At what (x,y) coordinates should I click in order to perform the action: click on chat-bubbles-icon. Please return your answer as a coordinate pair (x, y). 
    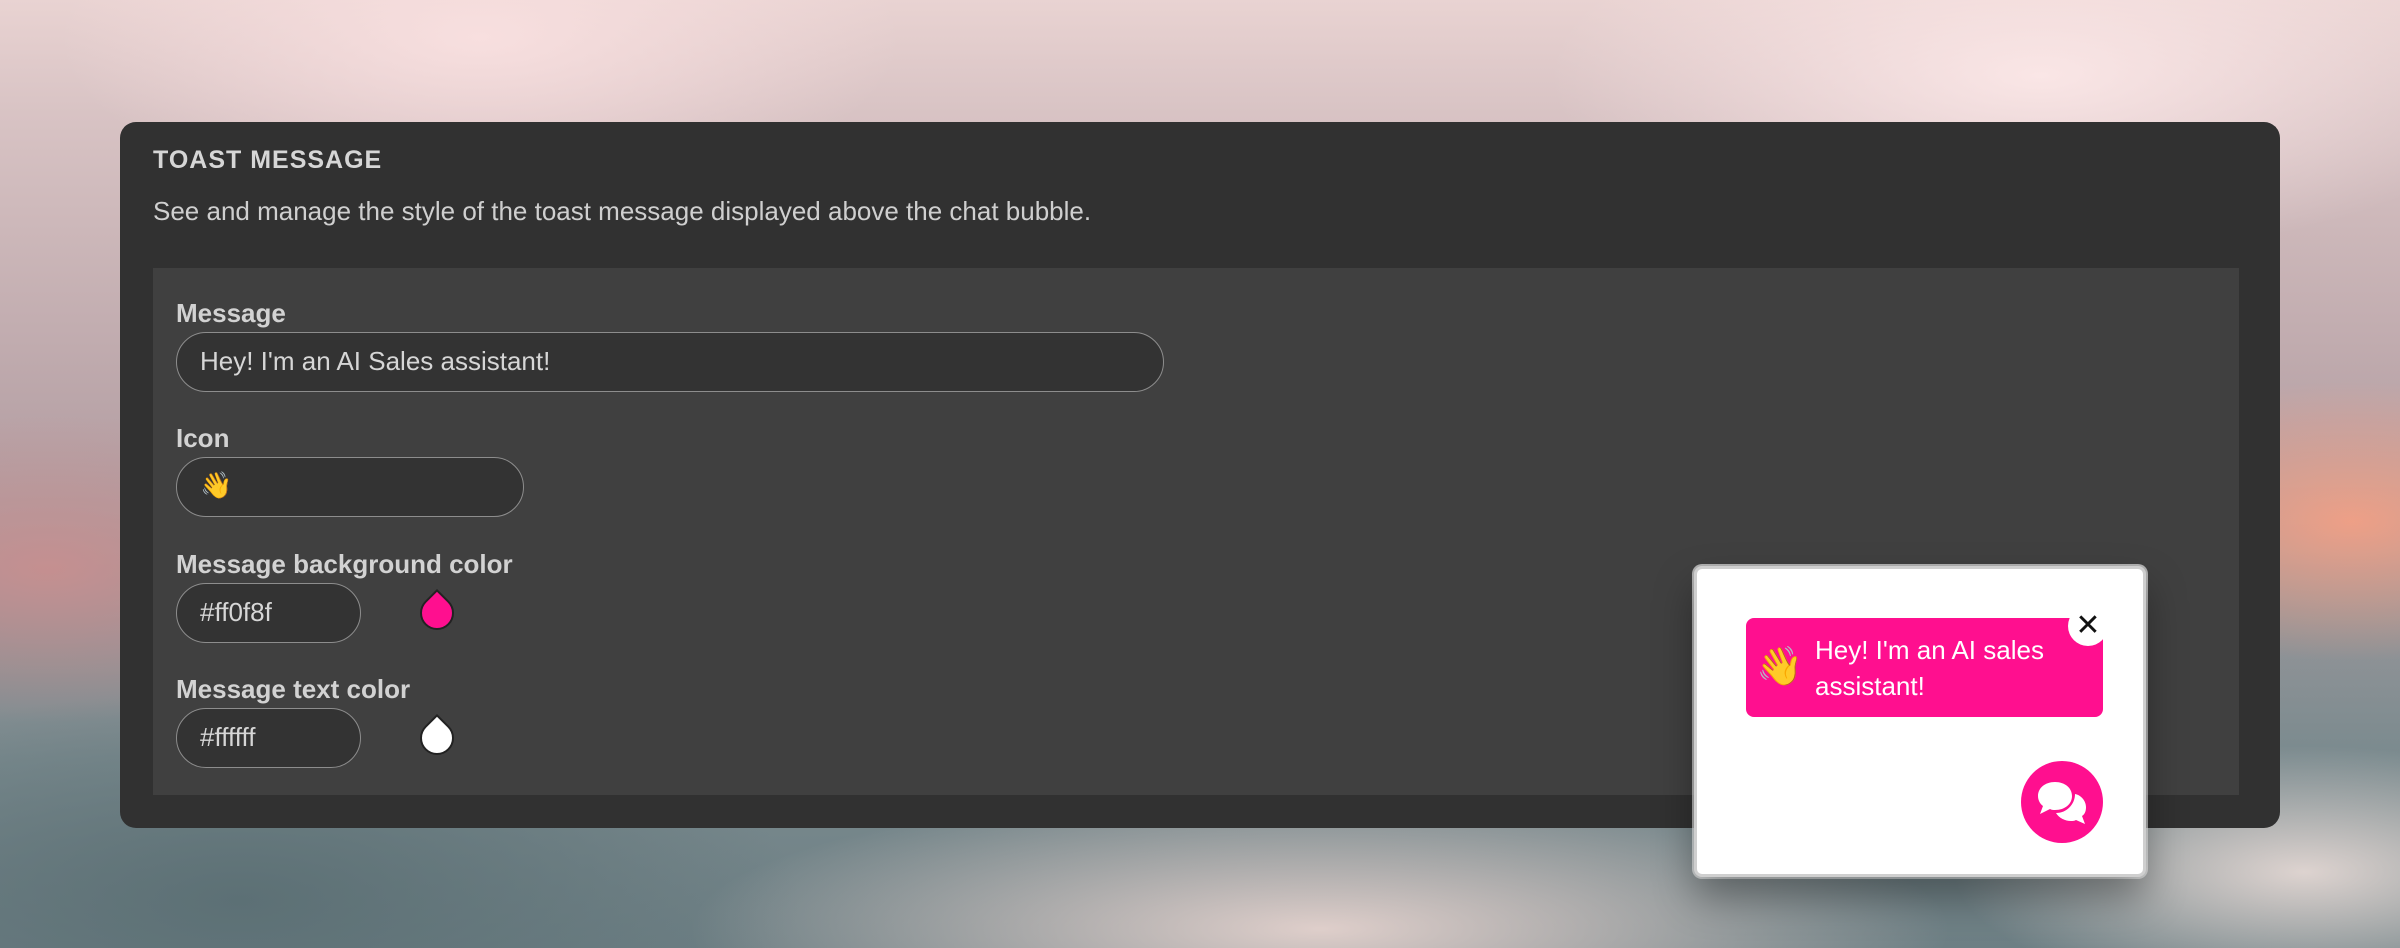
    Looking at the image, I should click on (2062, 803).